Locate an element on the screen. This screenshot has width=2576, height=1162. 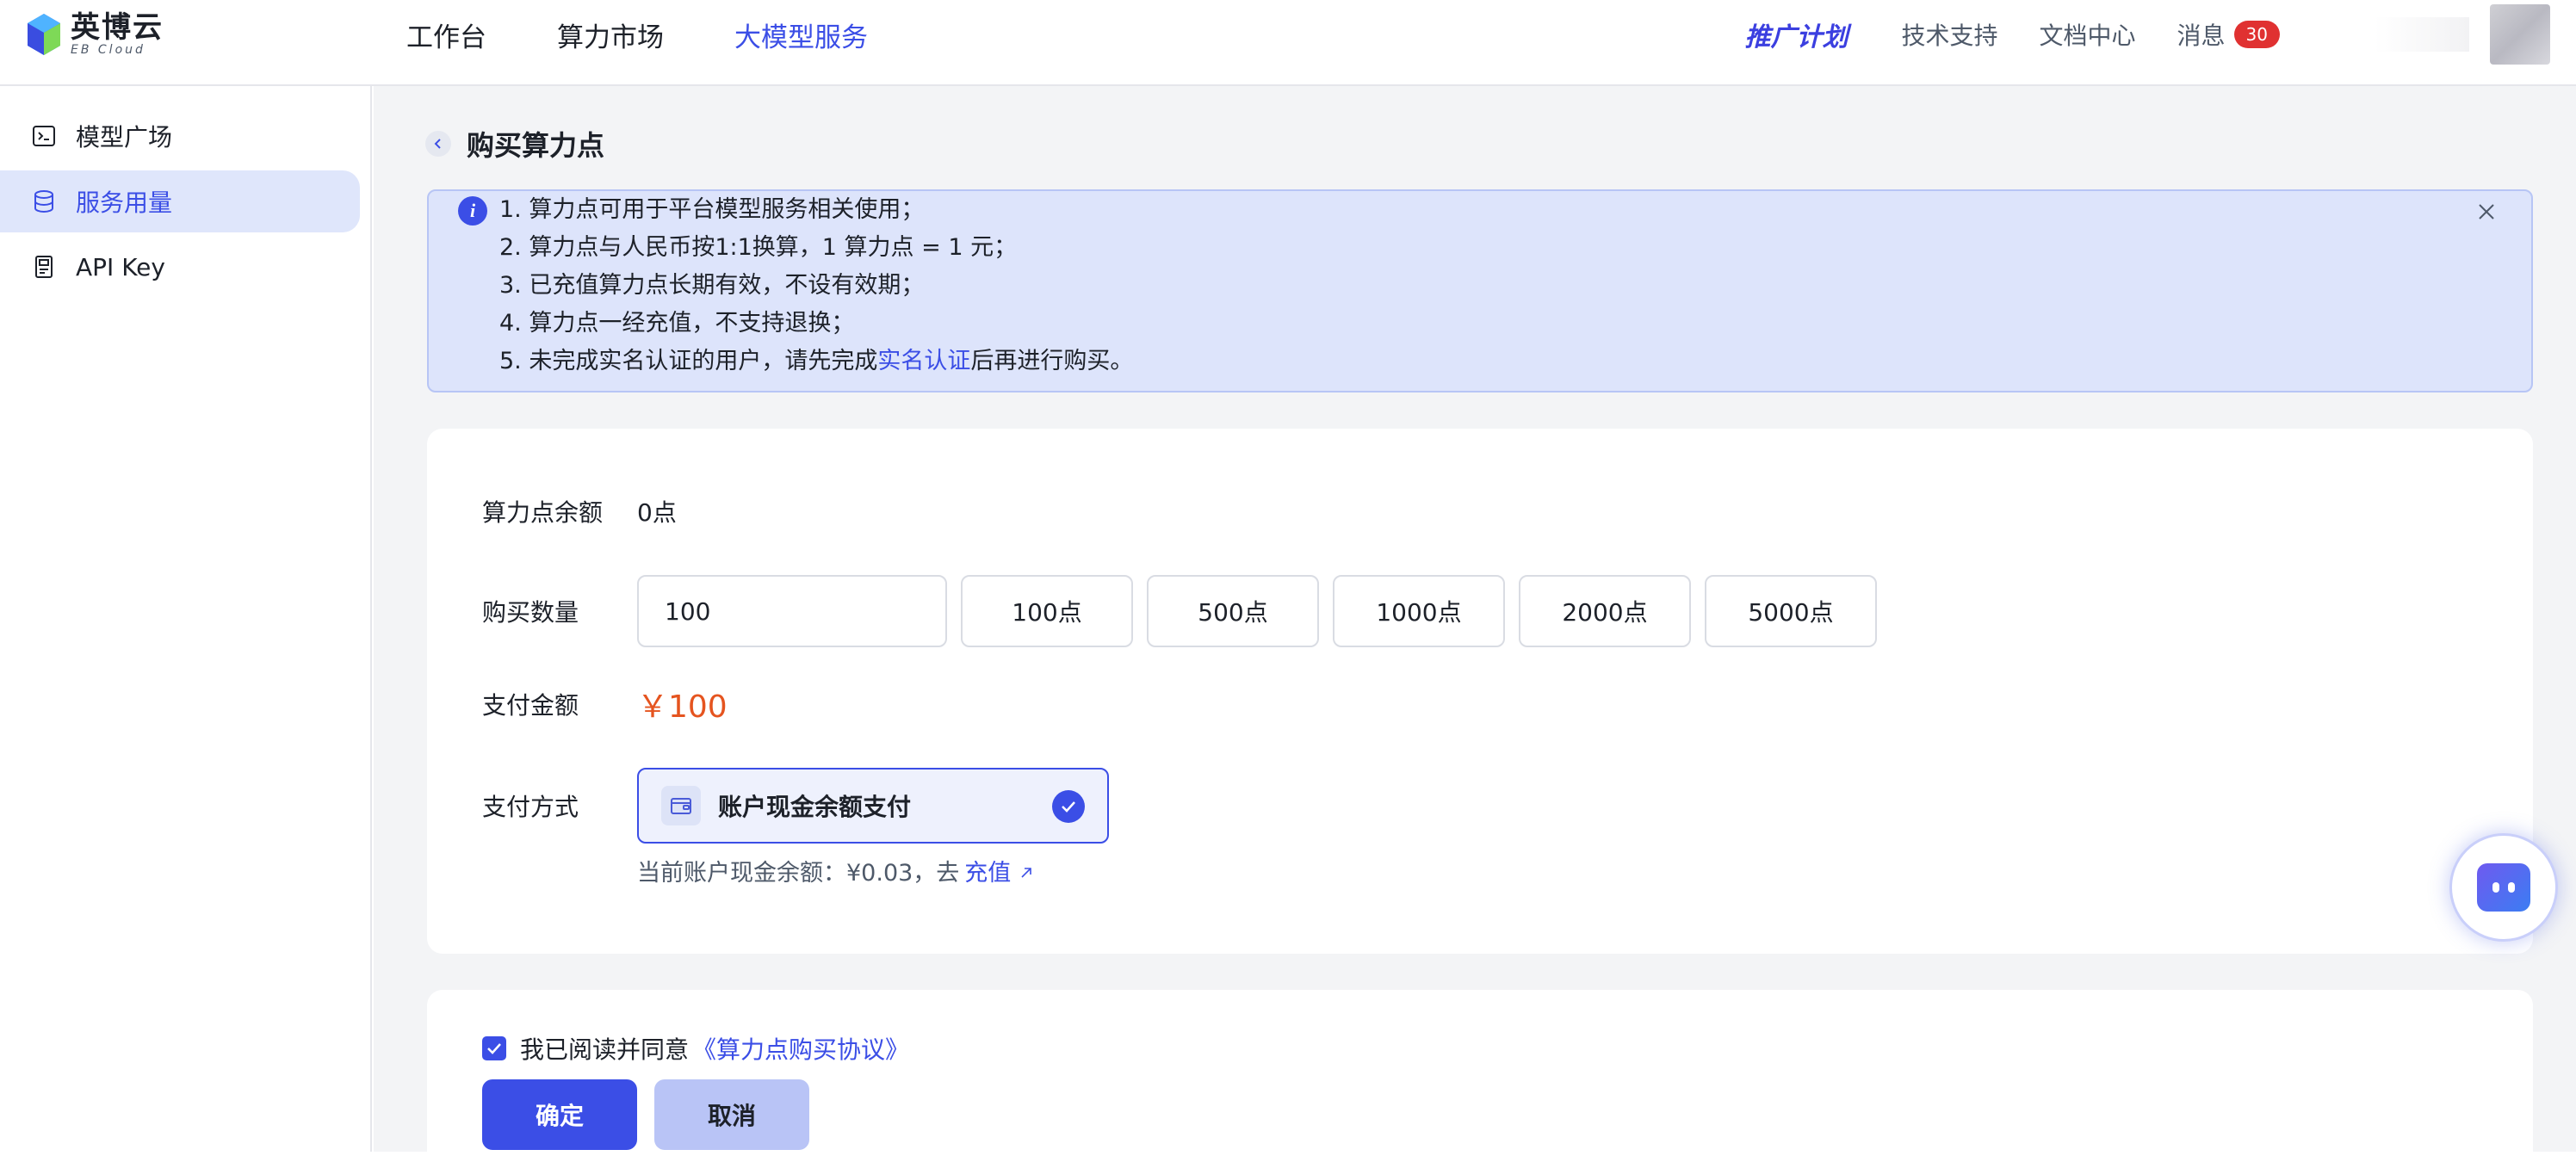
logo-cn-text: 英博云 is located at coordinates (118, 27).